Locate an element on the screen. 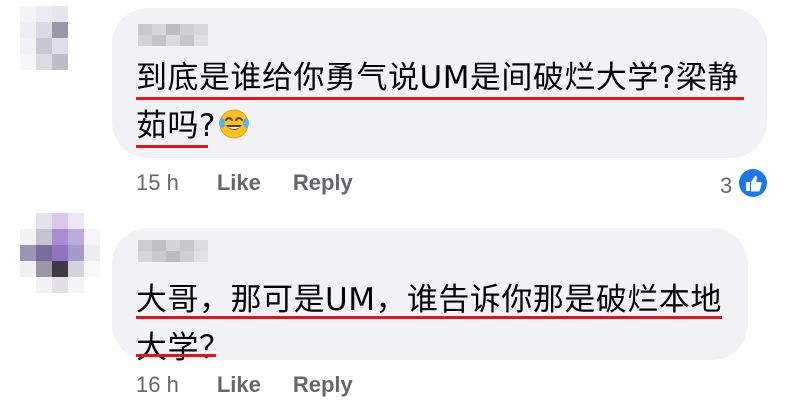 This screenshot has height=409, width=800. reaction-summary: 3 is located at coordinates (744, 186).